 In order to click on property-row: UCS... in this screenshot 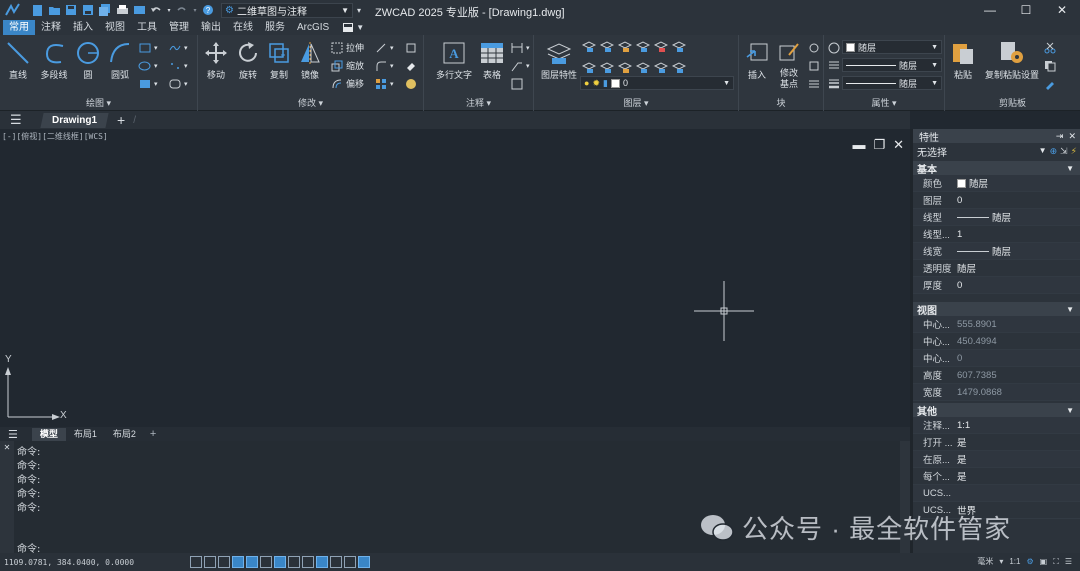, I will do `click(996, 493)`.